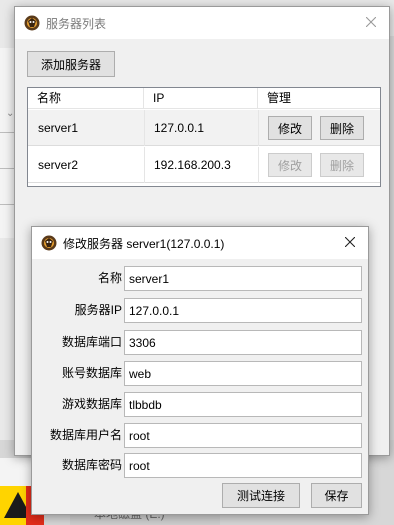 Image resolution: width=394 pixels, height=525 pixels. I want to click on server-ip-cell: 127.0.0.1, so click(179, 128).